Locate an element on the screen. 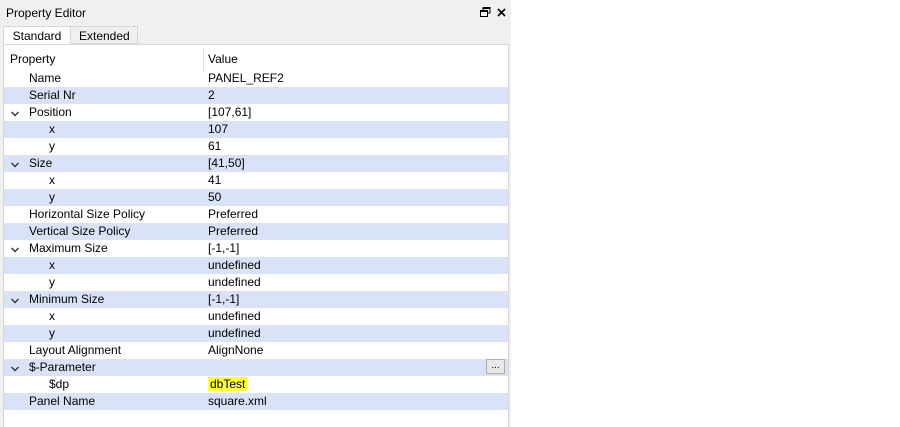  property-value: [41,50] is located at coordinates (226, 163).